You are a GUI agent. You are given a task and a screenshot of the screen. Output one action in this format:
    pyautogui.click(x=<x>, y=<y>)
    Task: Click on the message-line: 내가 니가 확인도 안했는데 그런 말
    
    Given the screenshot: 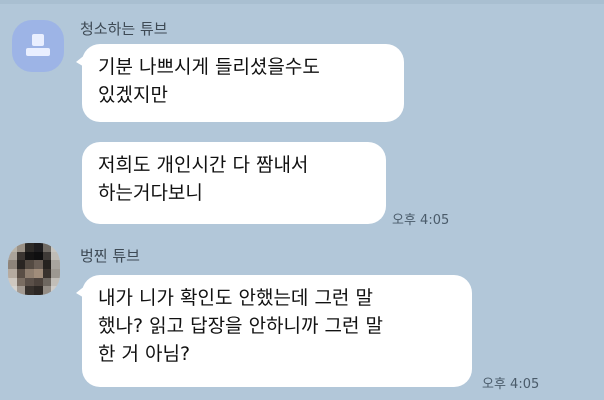 What is the action you would take?
    pyautogui.click(x=235, y=298)
    